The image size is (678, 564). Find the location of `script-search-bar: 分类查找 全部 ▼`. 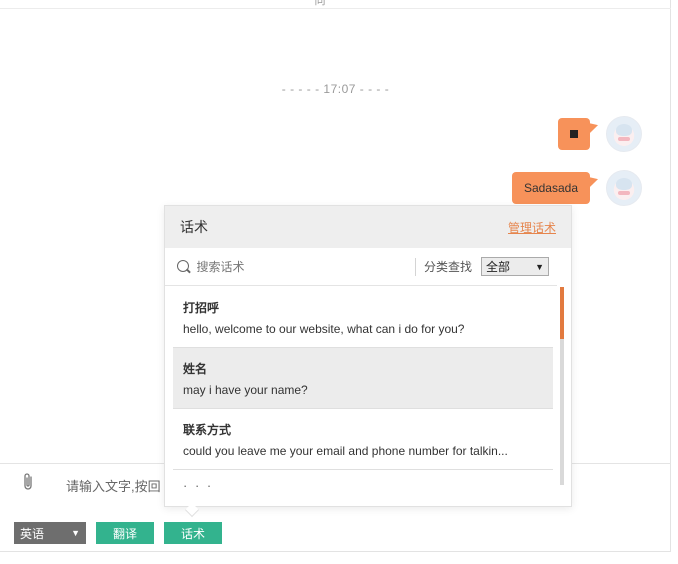

script-search-bar: 分类查找 全部 ▼ is located at coordinates (361, 267).